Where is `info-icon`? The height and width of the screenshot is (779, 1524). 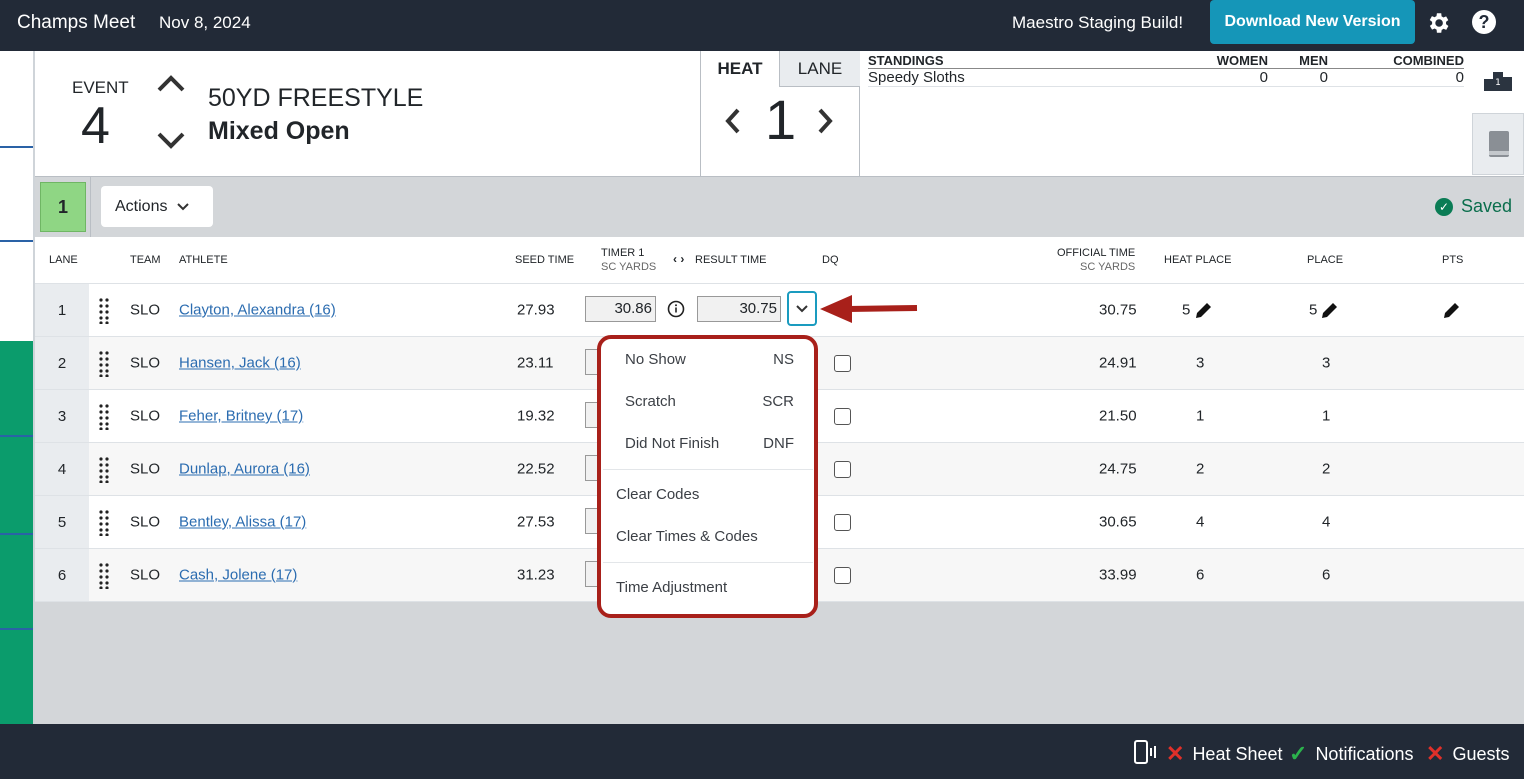 info-icon is located at coordinates (676, 309).